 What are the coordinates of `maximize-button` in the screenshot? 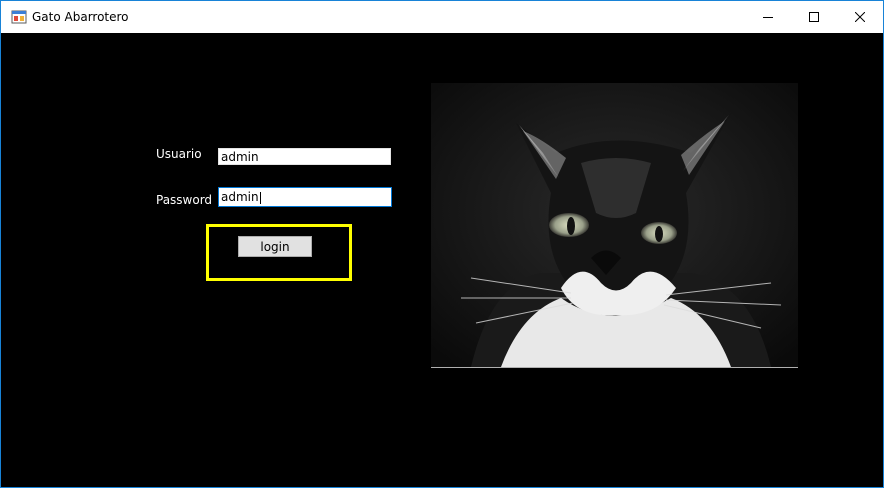 It's located at (814, 17).